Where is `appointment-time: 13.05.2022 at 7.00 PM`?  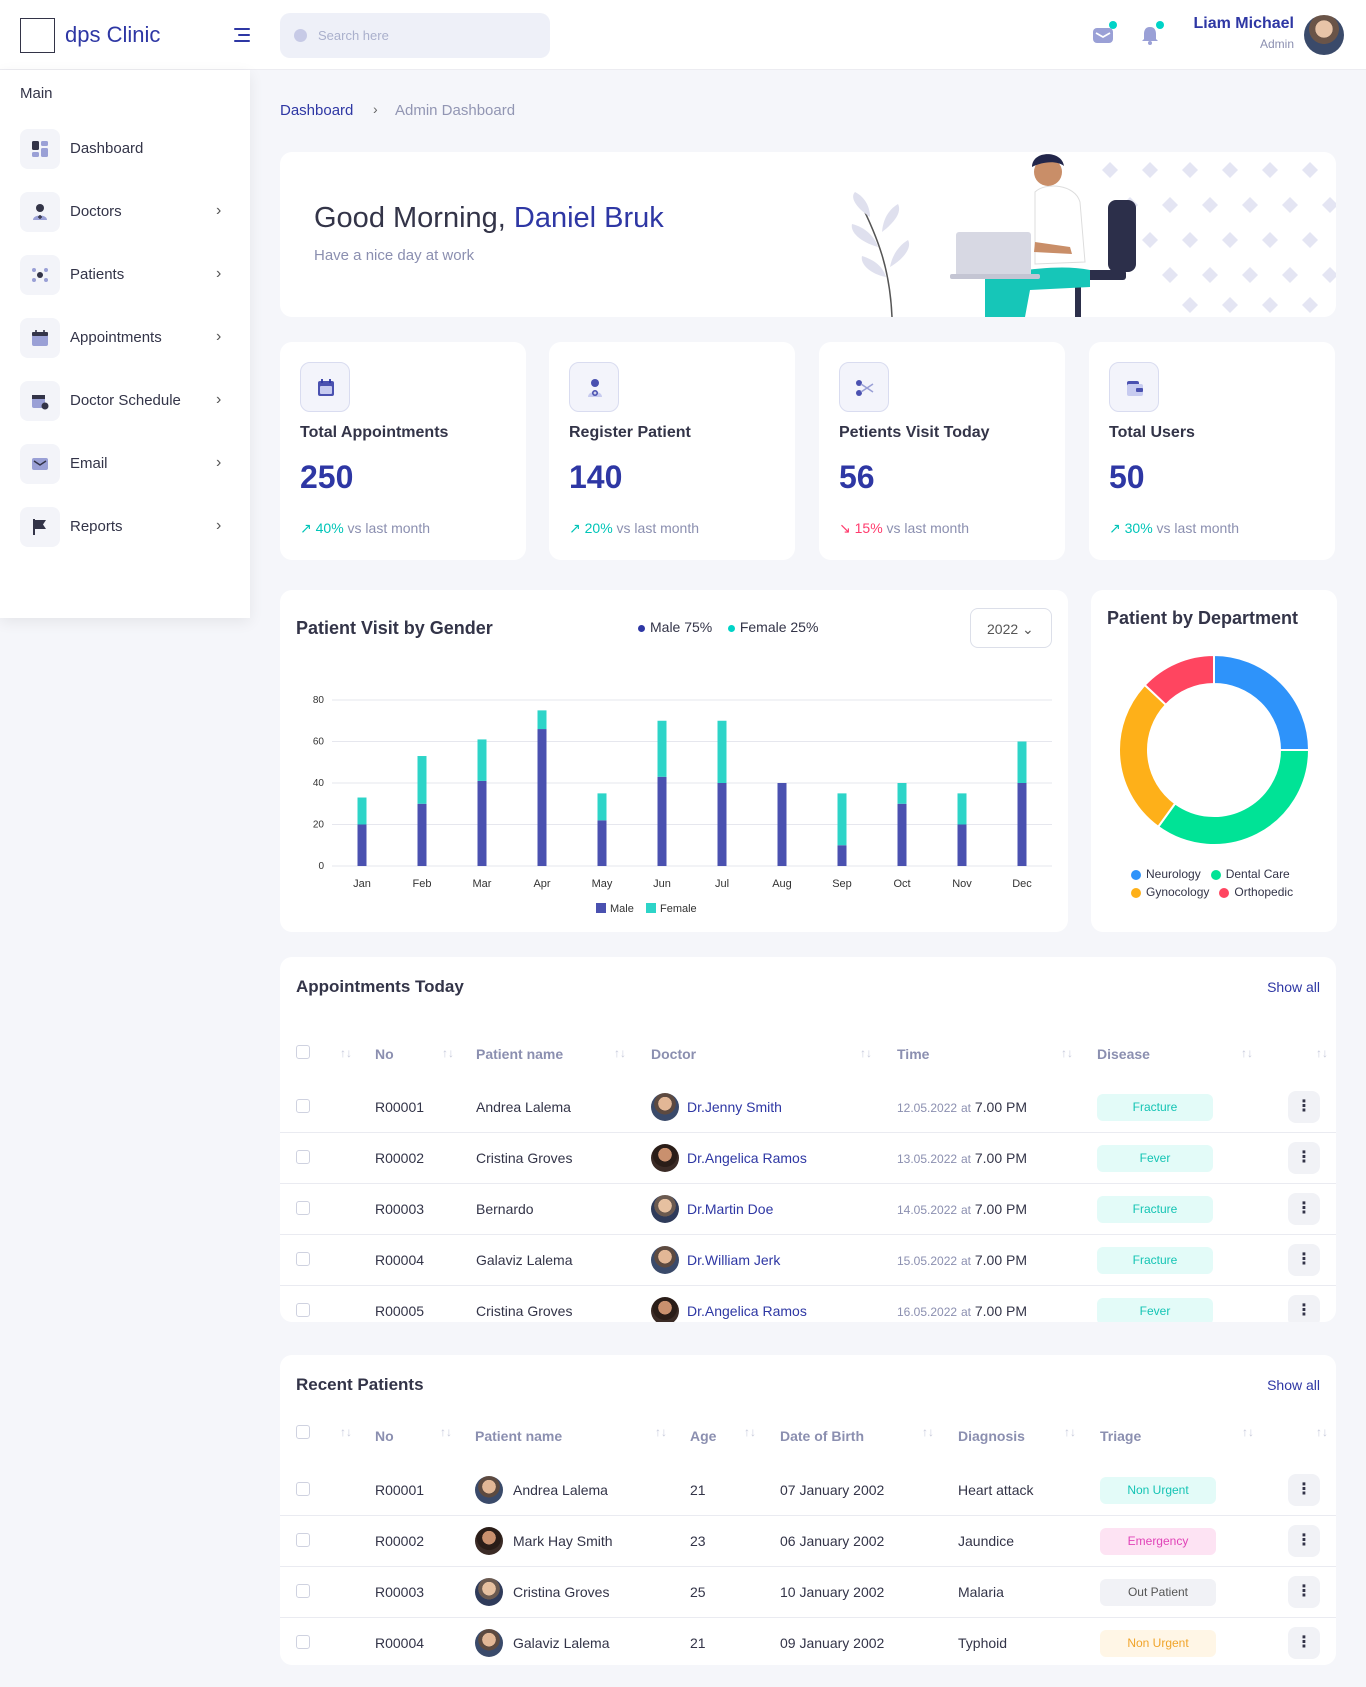
appointment-time: 13.05.2022 at 7.00 PM is located at coordinates (962, 1158).